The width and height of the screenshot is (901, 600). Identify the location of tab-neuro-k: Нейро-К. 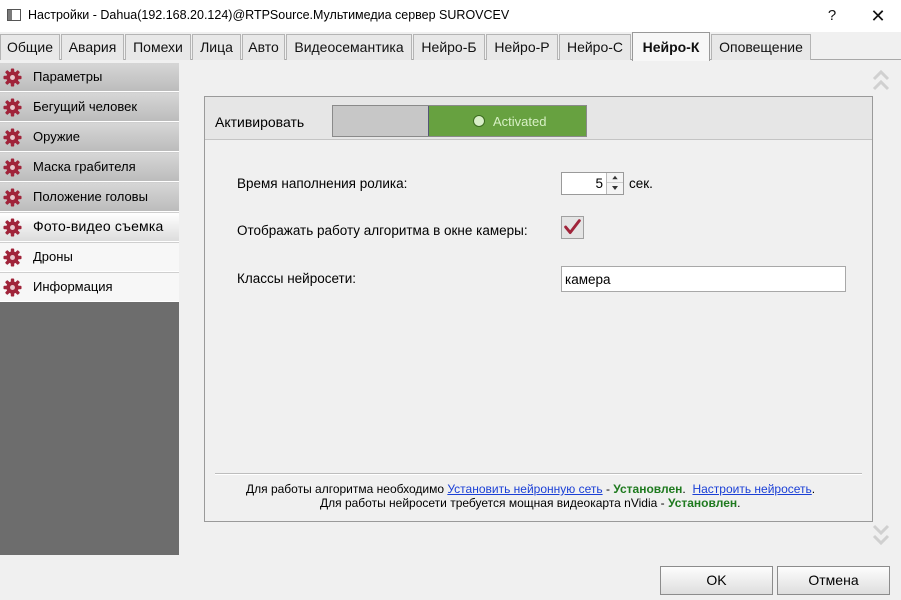
(671, 46).